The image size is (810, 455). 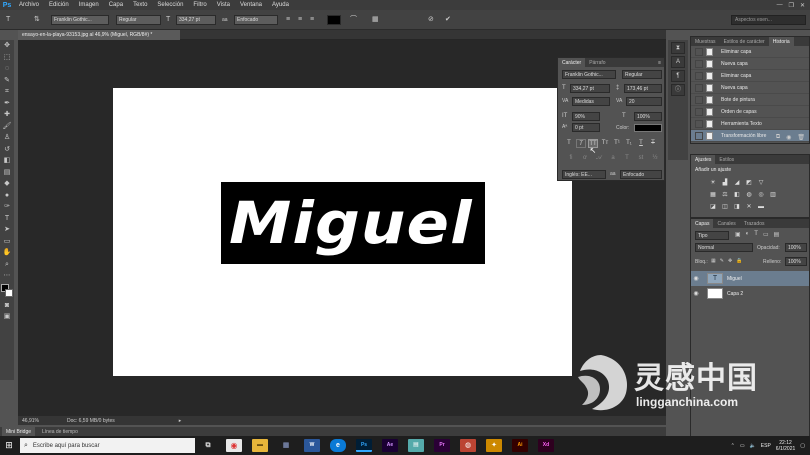 I want to click on stylistic-alternates-icon: a, so click(x=613, y=158).